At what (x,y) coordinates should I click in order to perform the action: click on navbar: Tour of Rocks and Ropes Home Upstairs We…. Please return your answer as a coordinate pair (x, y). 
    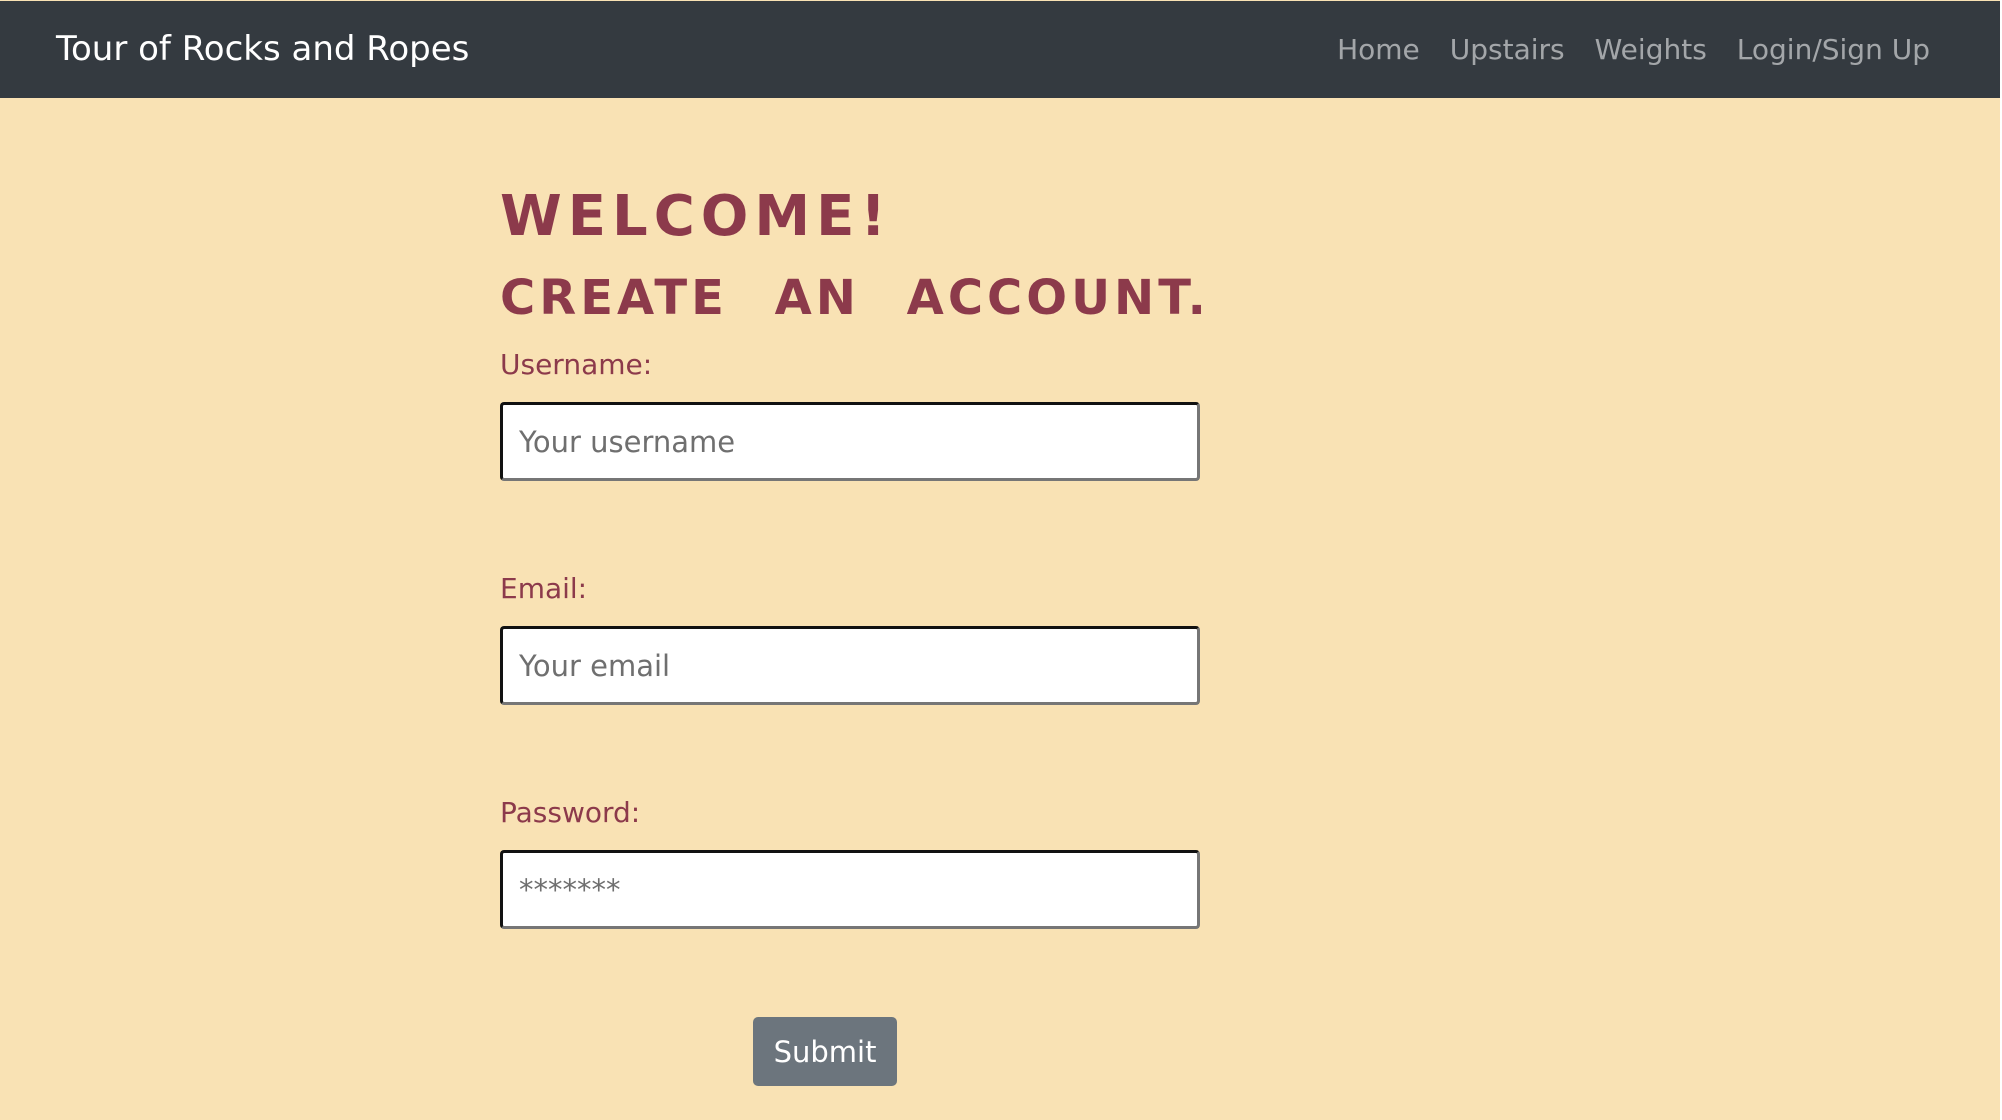
    Looking at the image, I should click on (1000, 49).